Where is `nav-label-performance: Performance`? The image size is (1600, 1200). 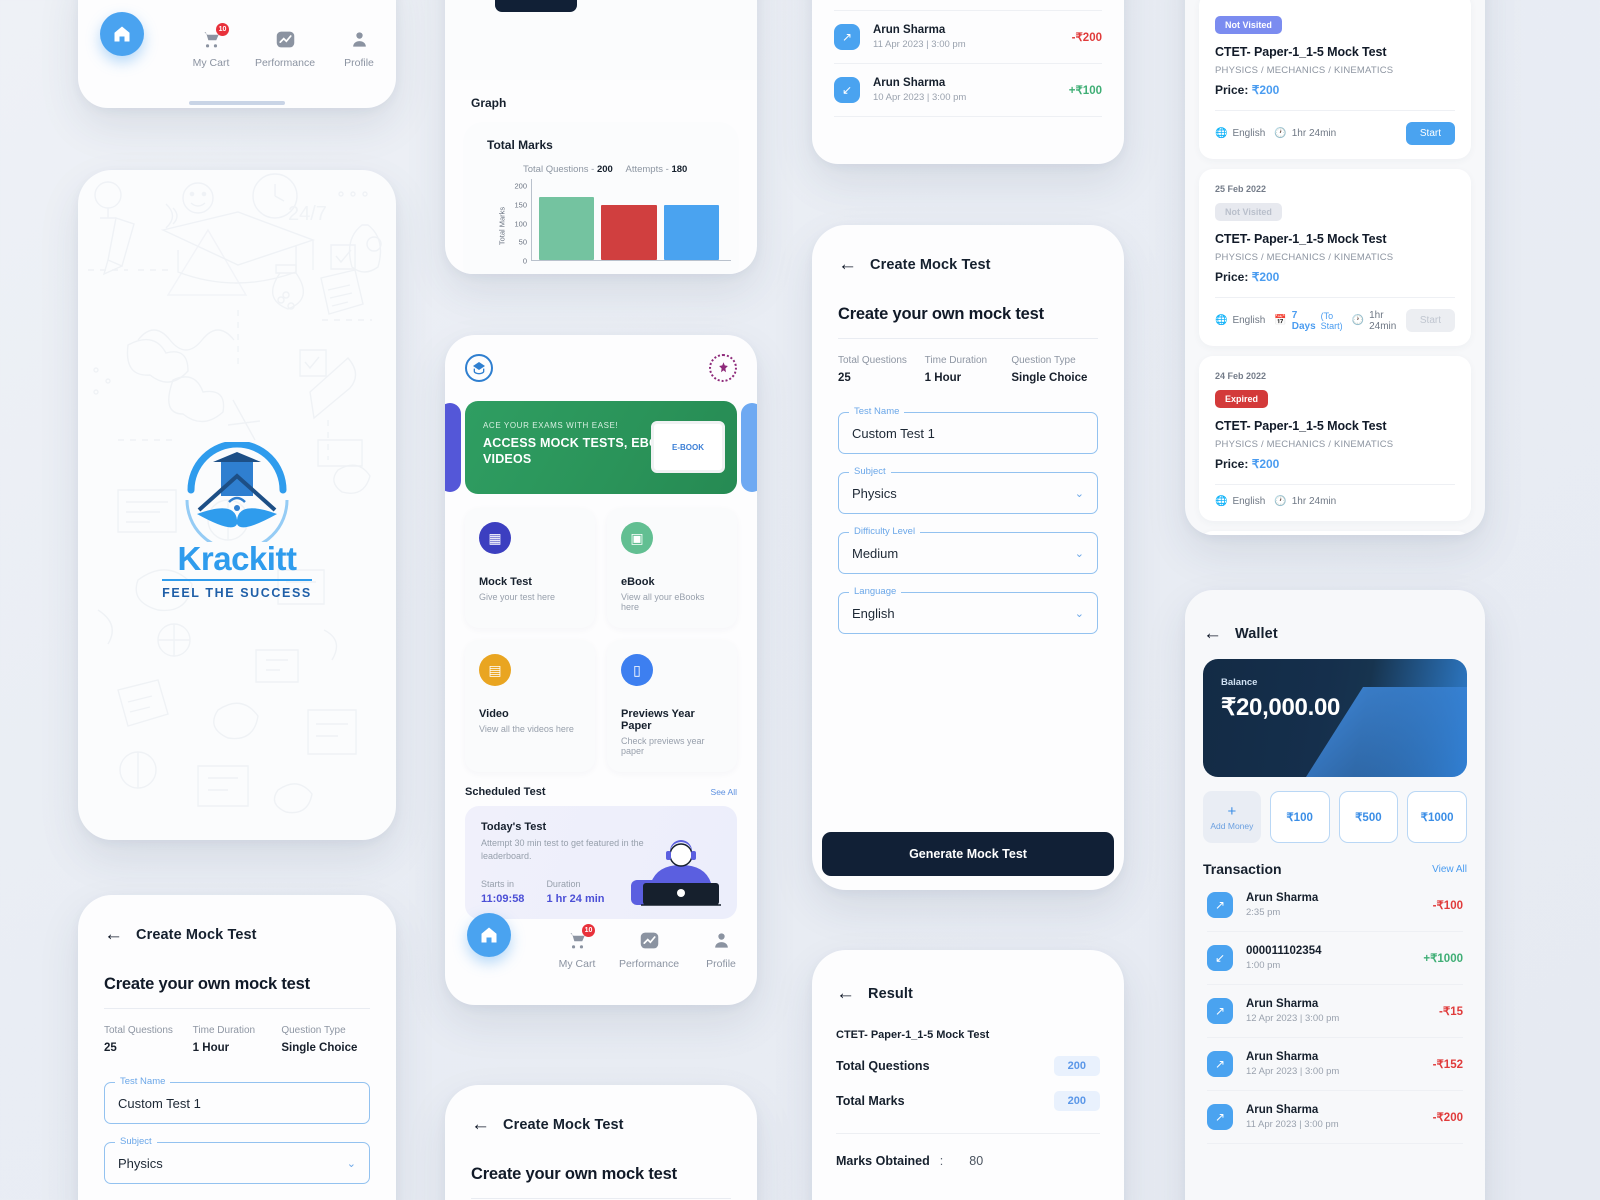
nav-label-performance: Performance is located at coordinates (285, 63).